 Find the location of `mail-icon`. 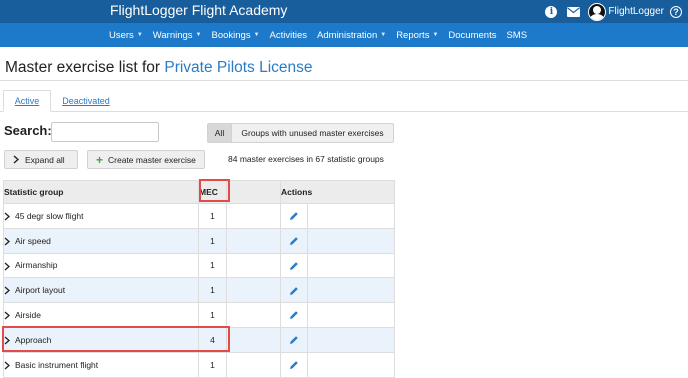

mail-icon is located at coordinates (574, 11).